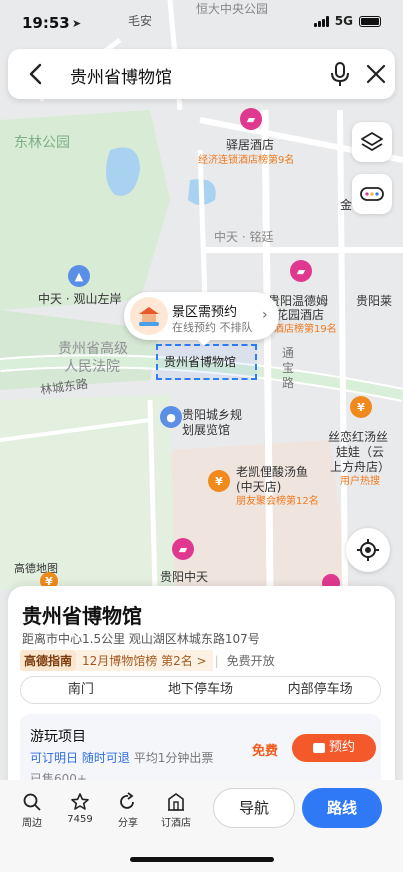 This screenshot has width=403, height=872. What do you see at coordinates (277, 501) in the screenshot?
I see `map-label-laokai-rank: 朋友聚会榜第12名` at bounding box center [277, 501].